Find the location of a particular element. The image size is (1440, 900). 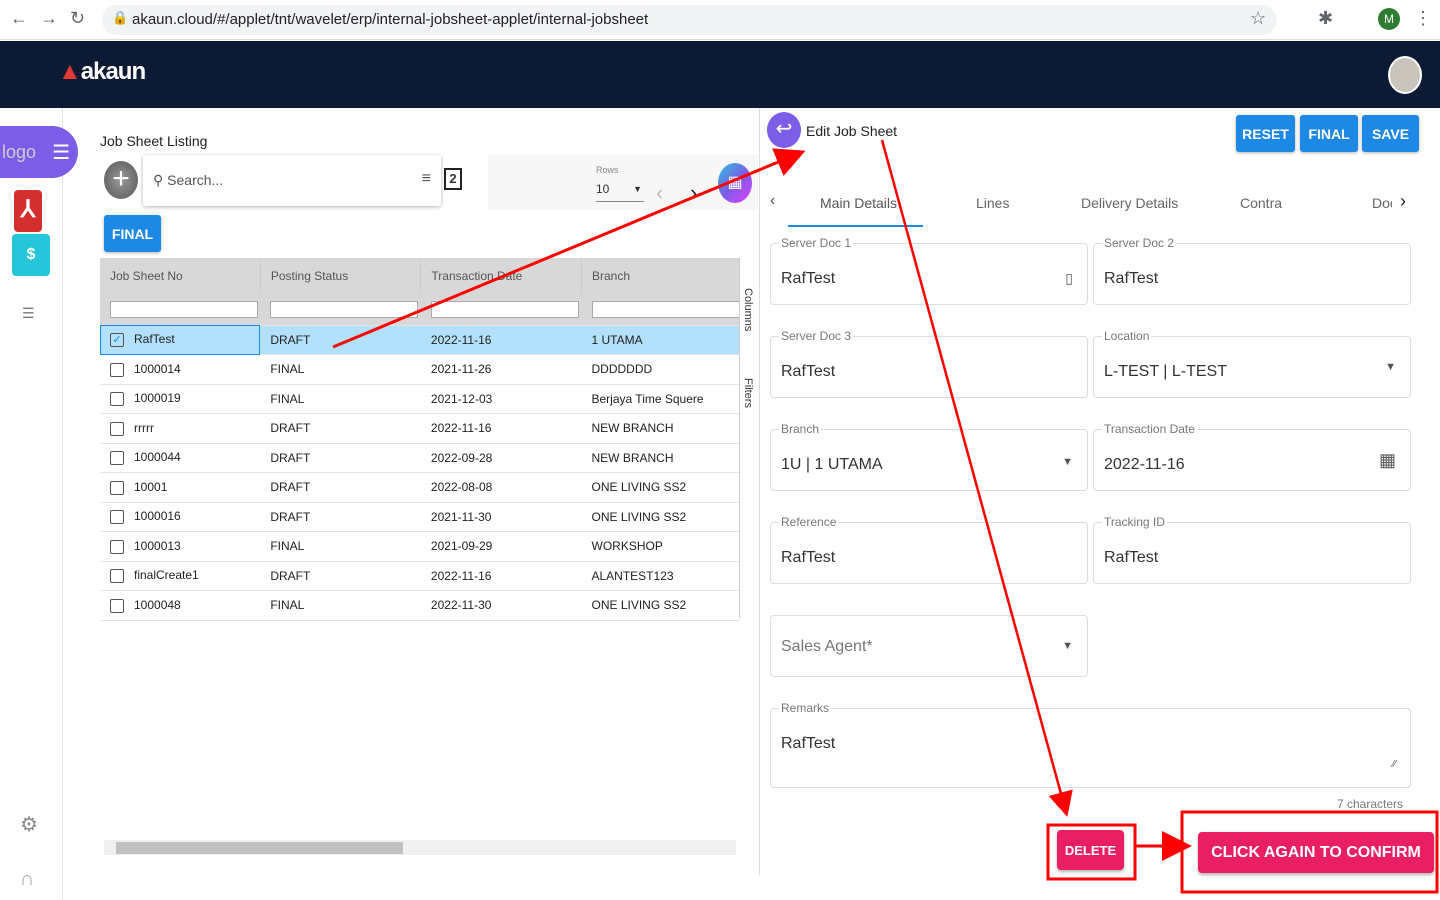

tab-contra: Contra is located at coordinates (1261, 203).